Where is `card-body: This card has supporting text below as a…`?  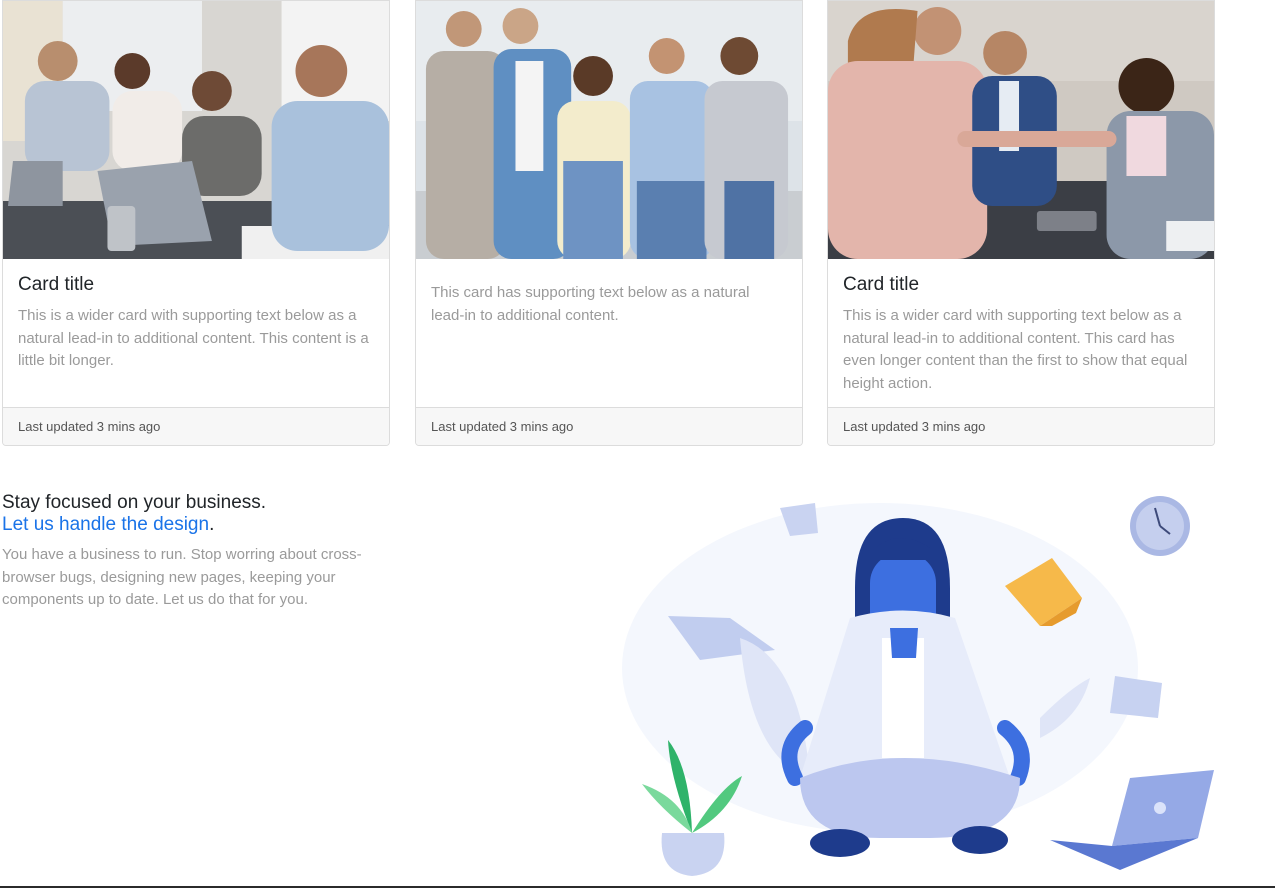 card-body: This card has supporting text below as a… is located at coordinates (609, 293).